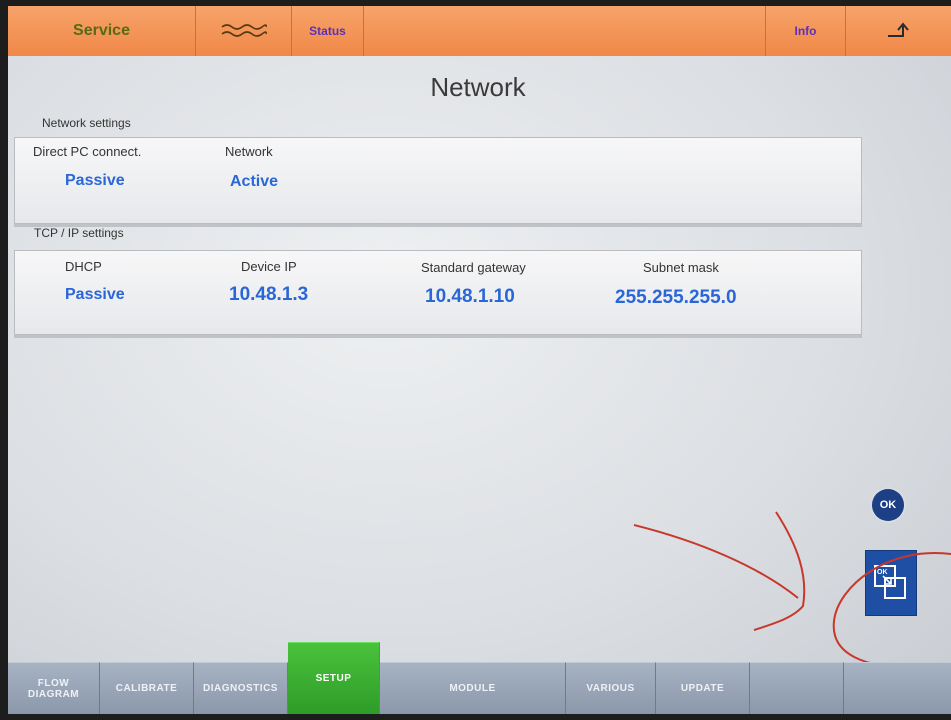 This screenshot has width=951, height=720. I want to click on network-value: Active, so click(254, 182).